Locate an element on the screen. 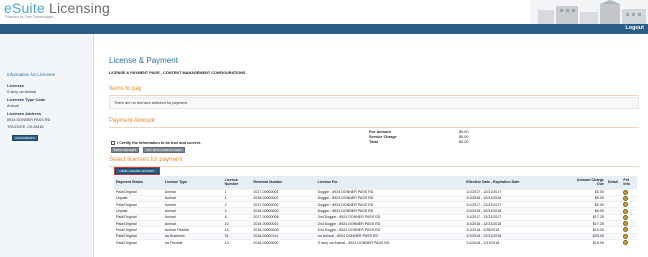 This screenshot has width=648, height=257. licensee-type-label: Licensee Type Code is located at coordinates (26, 99).